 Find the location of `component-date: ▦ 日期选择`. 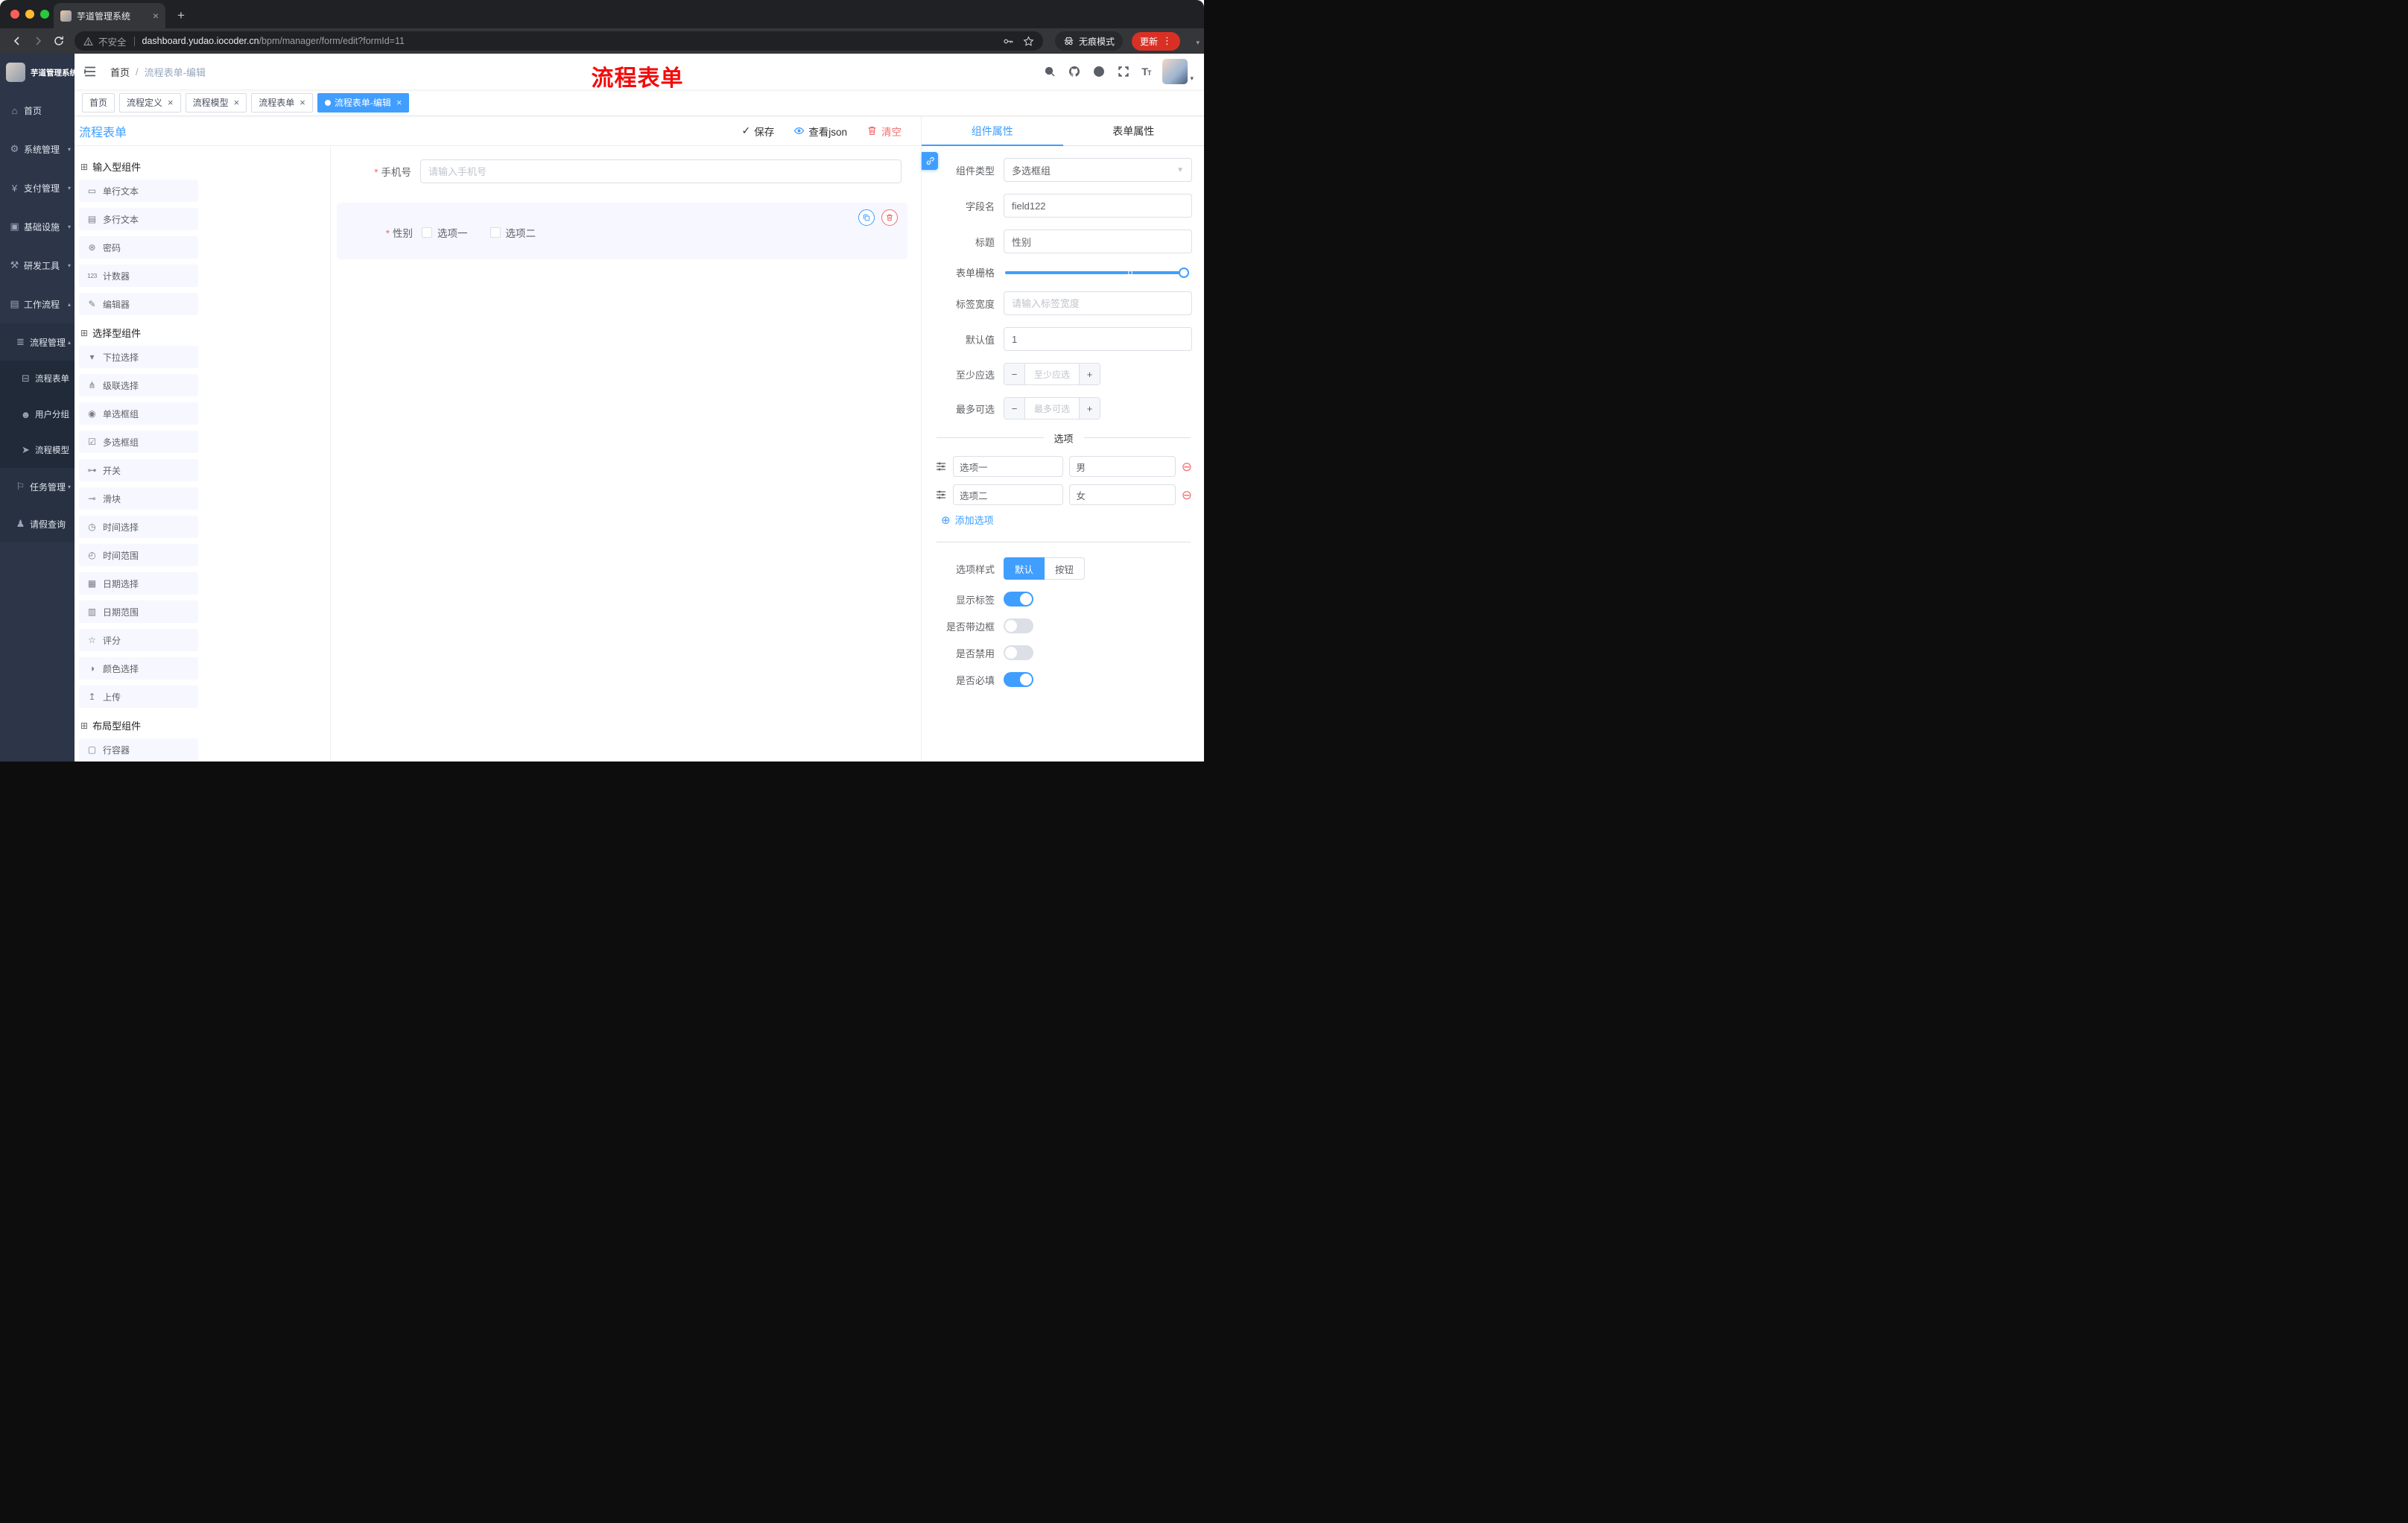

component-date: ▦ 日期选择 is located at coordinates (138, 584).